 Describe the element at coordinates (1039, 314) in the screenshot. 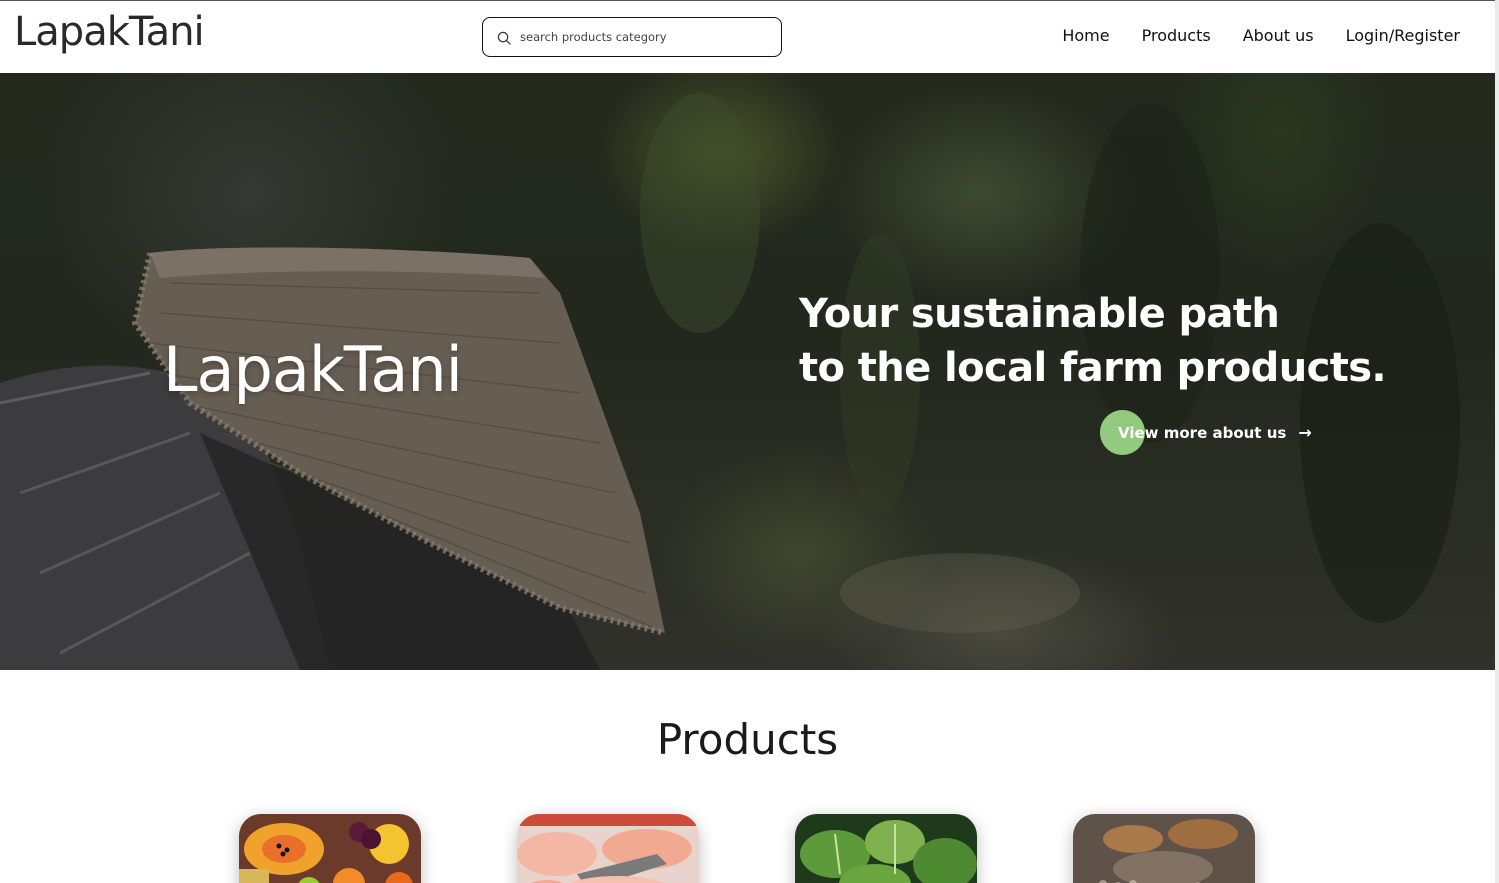

I see `hero-tagline-line-1: Your sustainable path` at that location.